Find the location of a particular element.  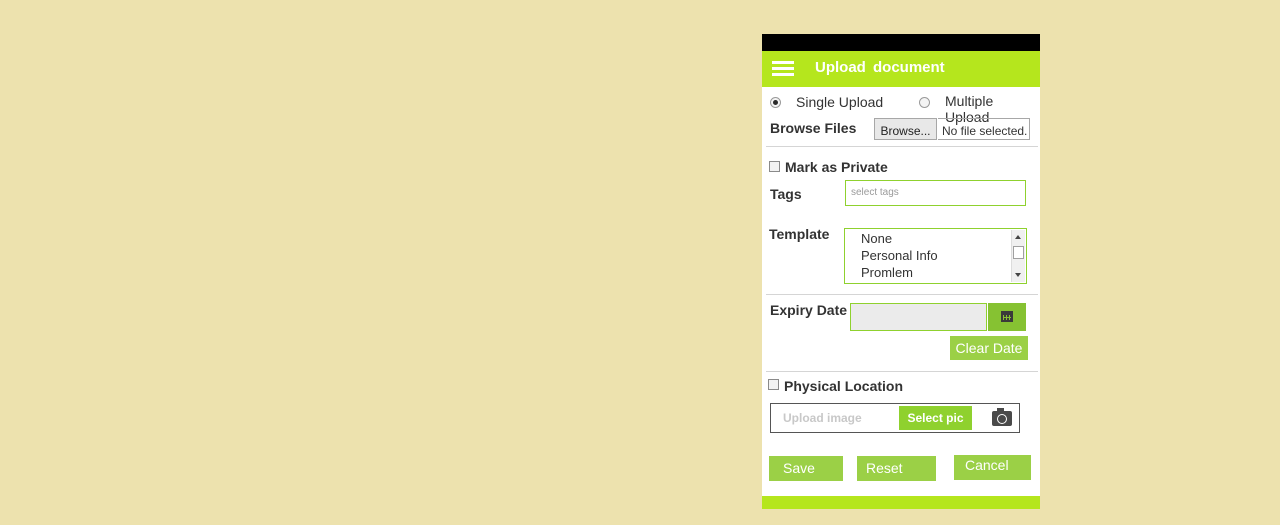

physical-location-label: Physical Location is located at coordinates (843, 386).